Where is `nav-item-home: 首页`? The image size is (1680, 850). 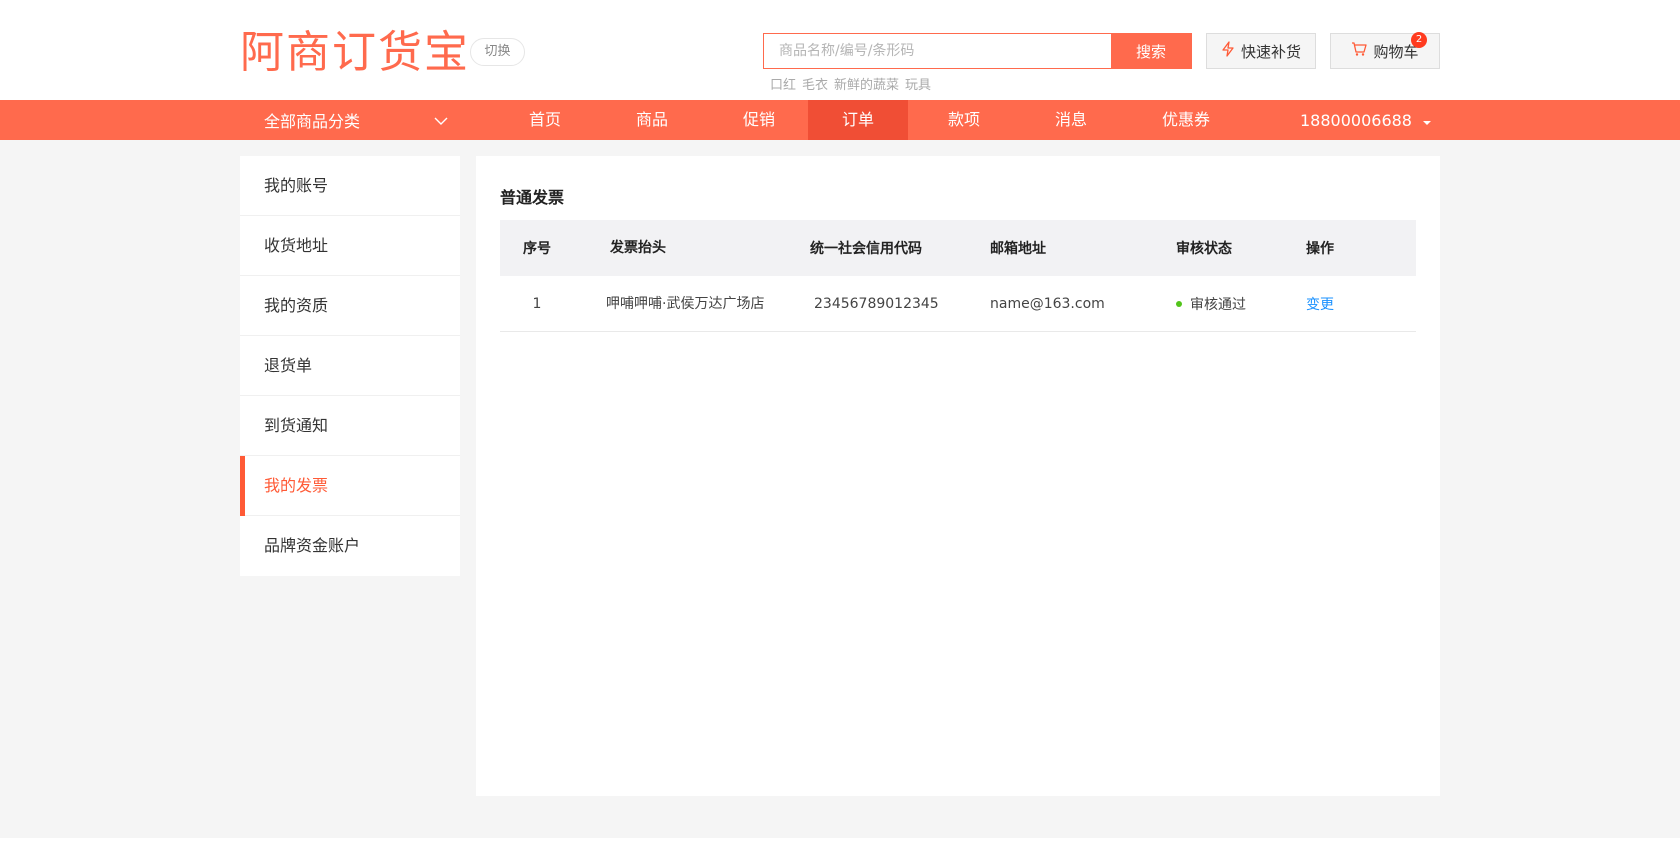
nav-item-home: 首页 is located at coordinates (545, 120).